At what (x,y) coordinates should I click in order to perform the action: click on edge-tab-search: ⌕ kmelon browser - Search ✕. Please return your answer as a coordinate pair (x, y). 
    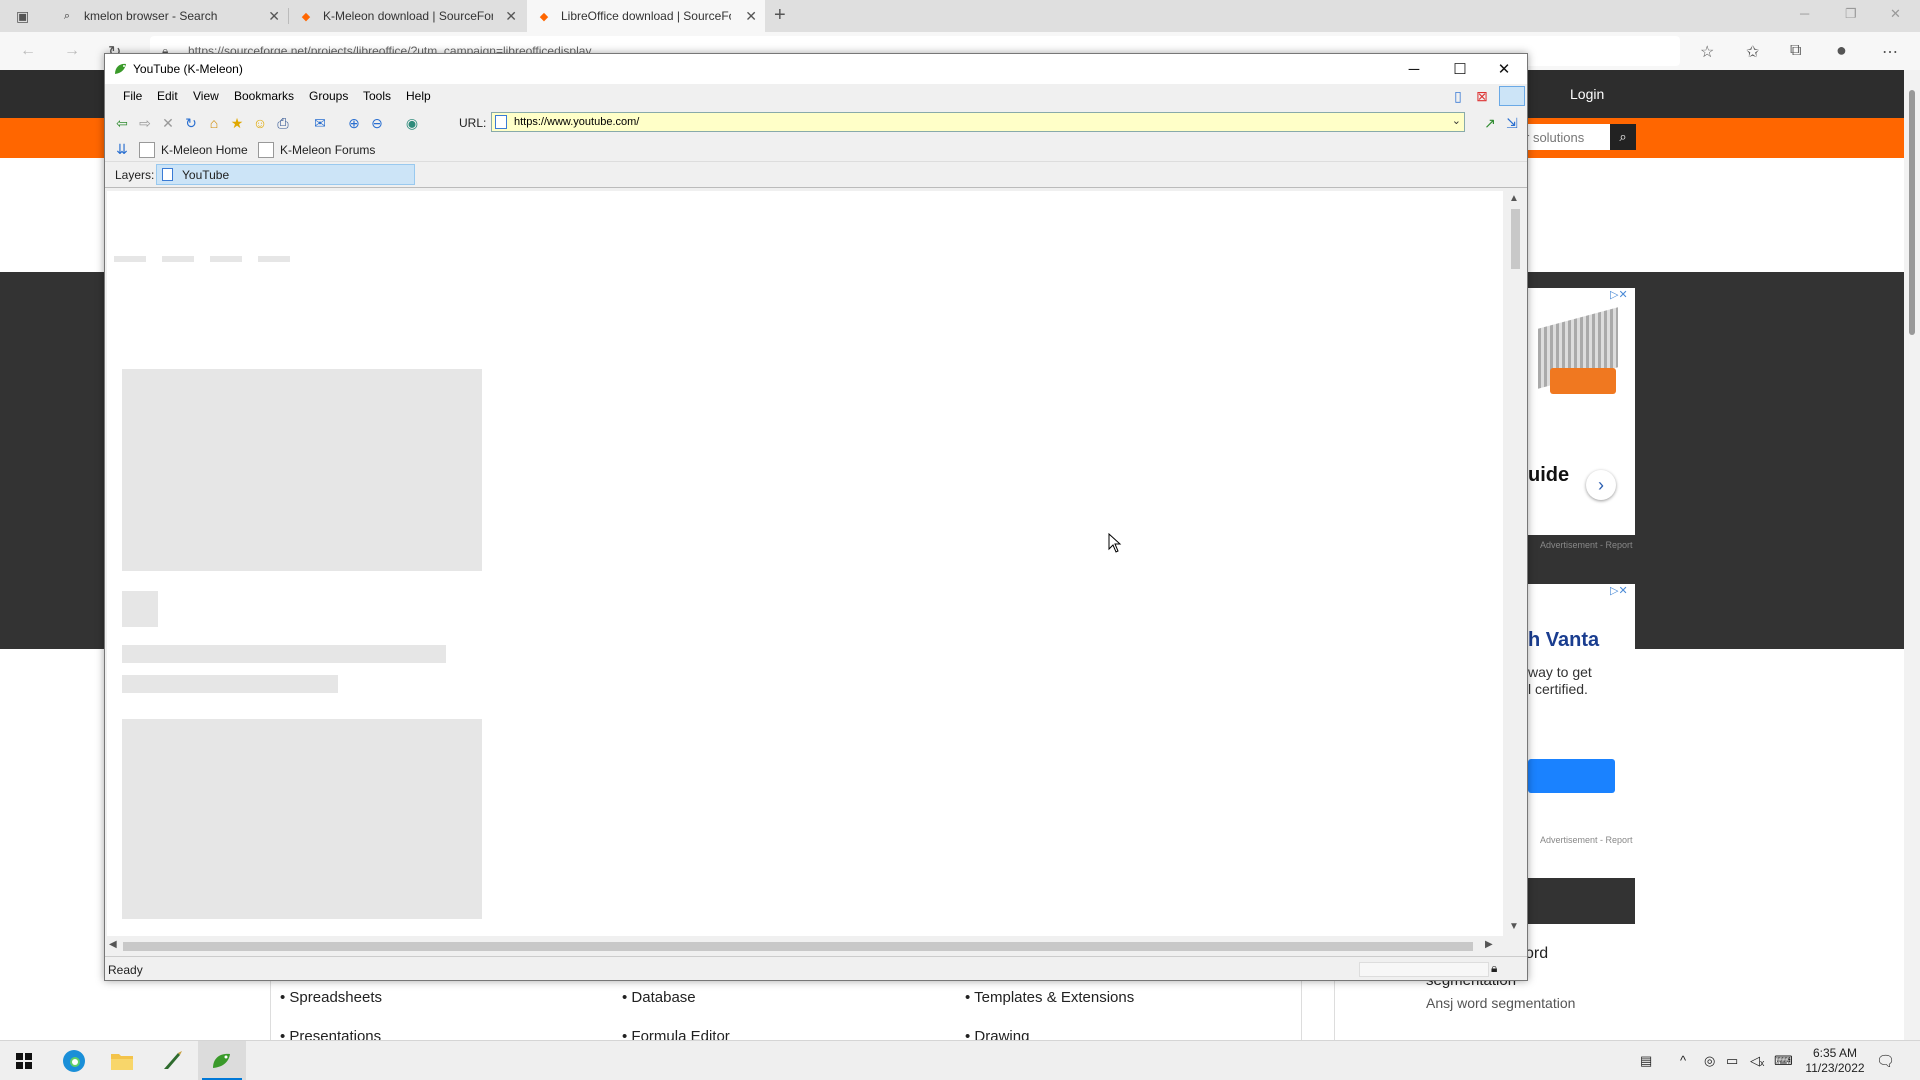
    Looking at the image, I should click on (169, 16).